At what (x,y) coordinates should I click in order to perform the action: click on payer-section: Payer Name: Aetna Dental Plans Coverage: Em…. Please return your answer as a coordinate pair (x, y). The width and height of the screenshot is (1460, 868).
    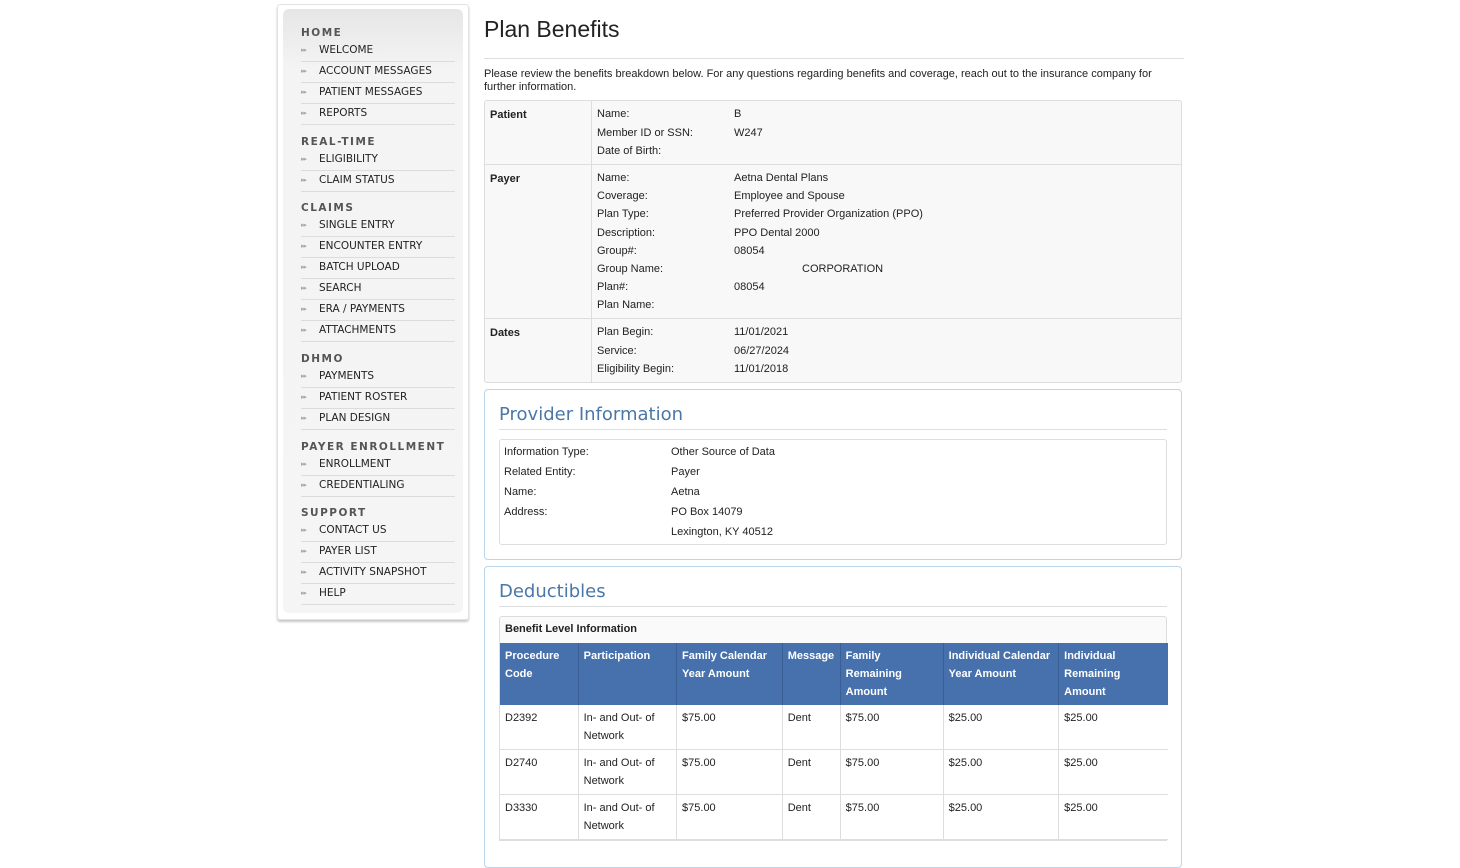
    Looking at the image, I should click on (833, 241).